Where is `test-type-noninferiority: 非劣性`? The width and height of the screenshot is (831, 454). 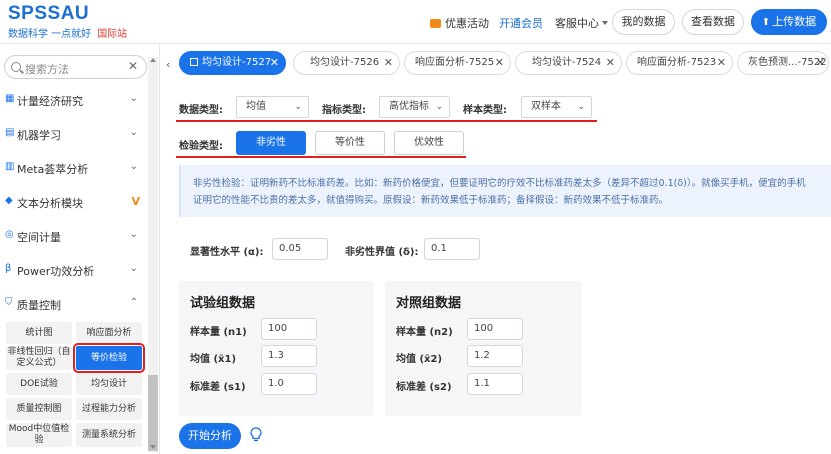 test-type-noninferiority: 非劣性 is located at coordinates (271, 143).